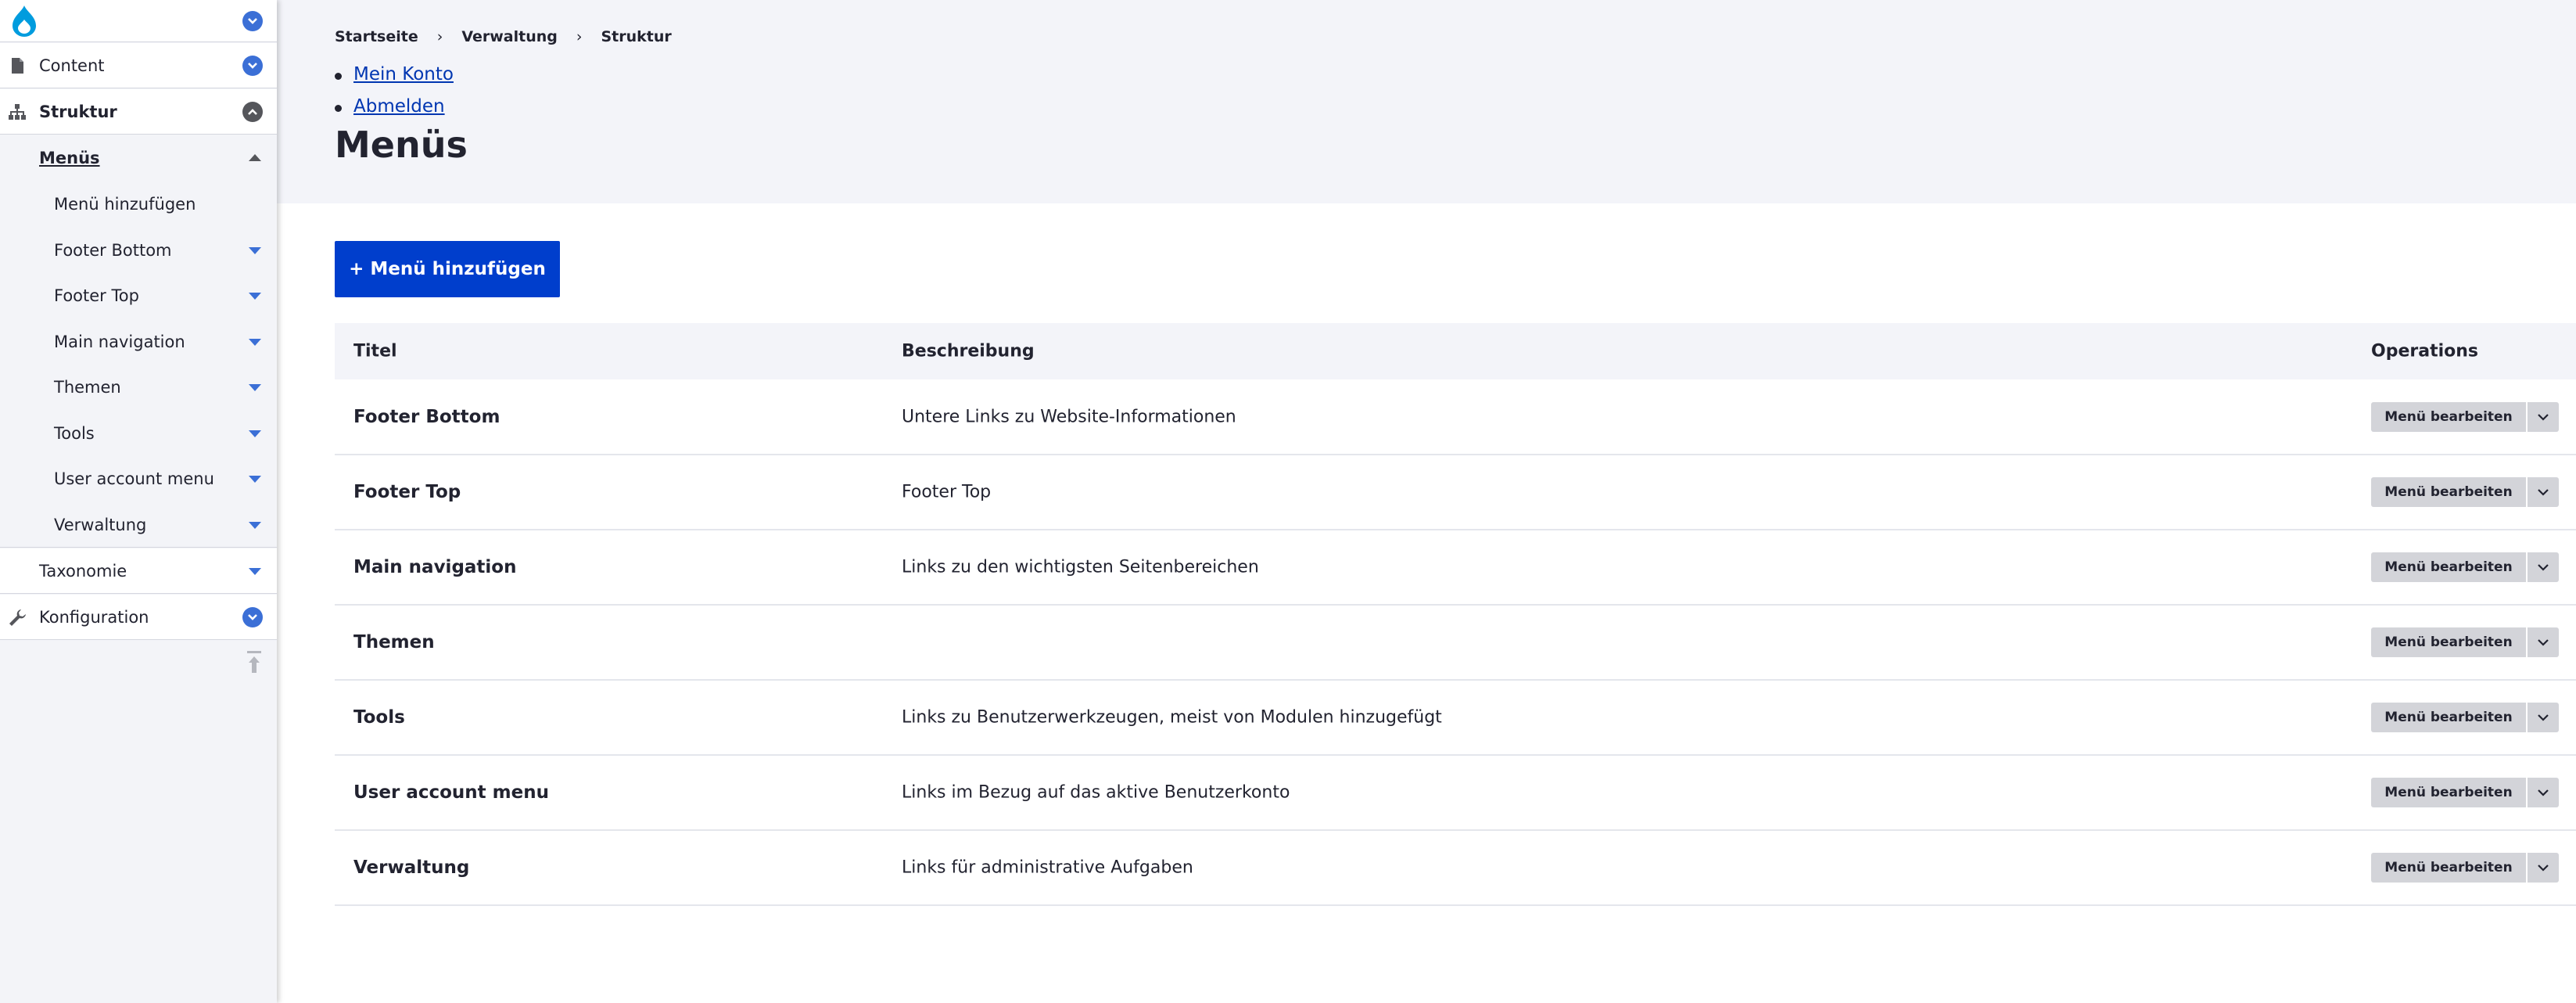 The width and height of the screenshot is (2576, 1003). I want to click on menu-title: Themen, so click(394, 642).